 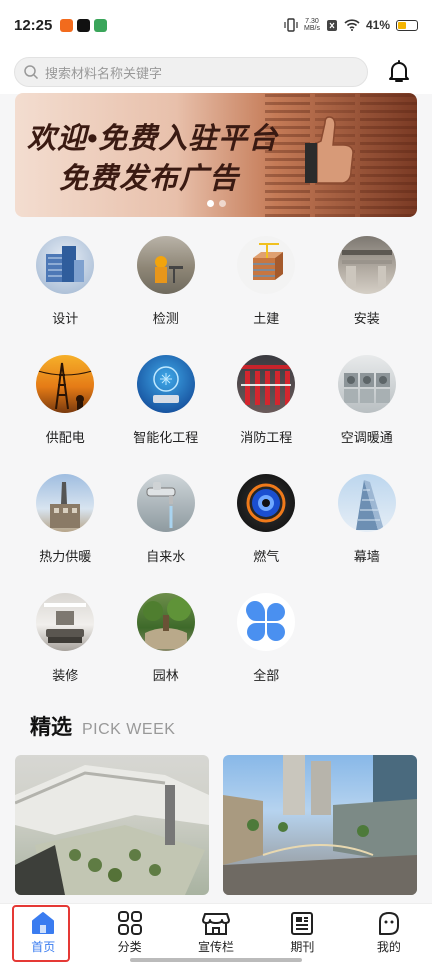 I want to click on category-gas: 燃气, so click(x=266, y=533).